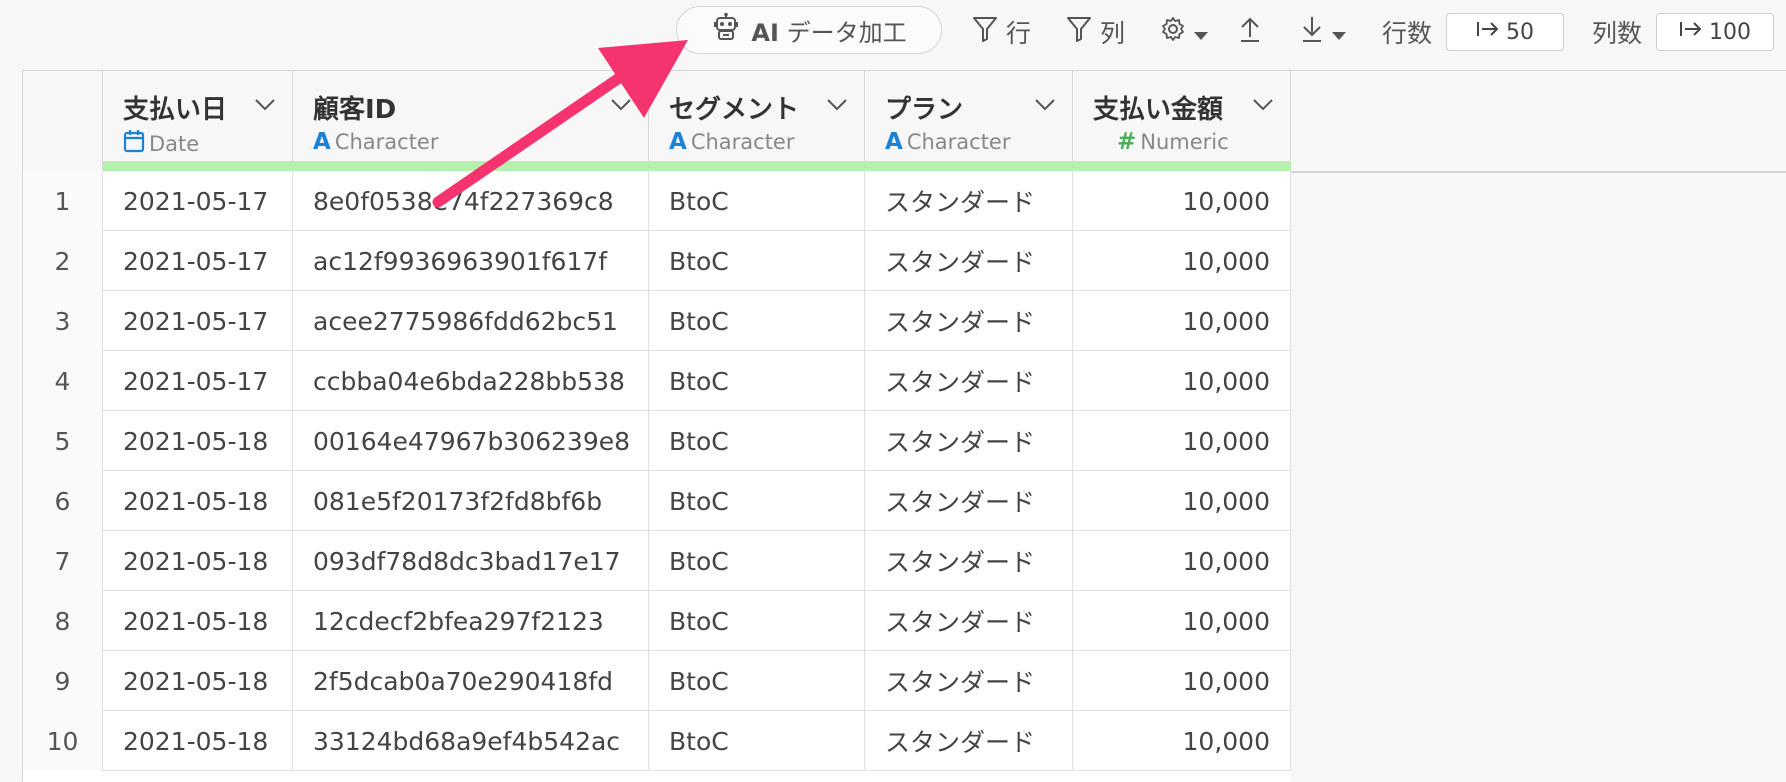 This screenshot has height=782, width=1786. What do you see at coordinates (471, 501) in the screenshot?
I see `cell-customer-id: 081e5f20173f2fd8bf6b` at bounding box center [471, 501].